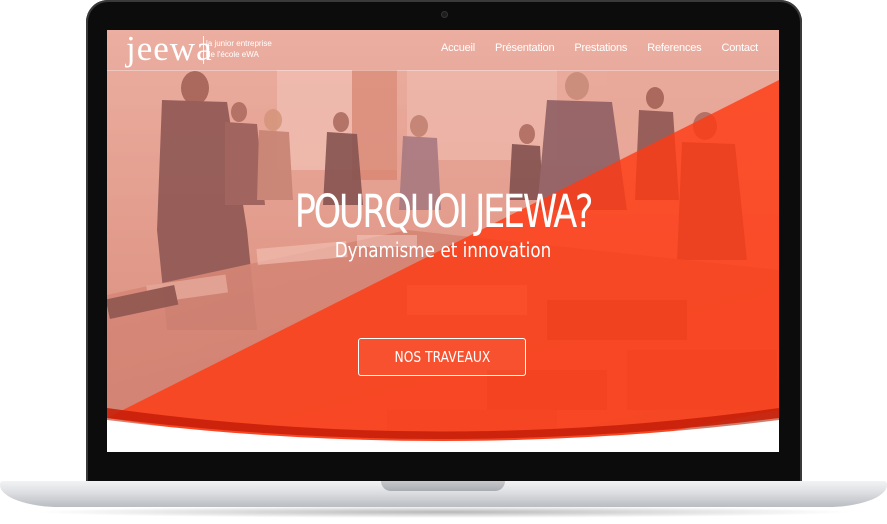 The width and height of the screenshot is (887, 524). I want to click on laptop-shadow, so click(443, 512).